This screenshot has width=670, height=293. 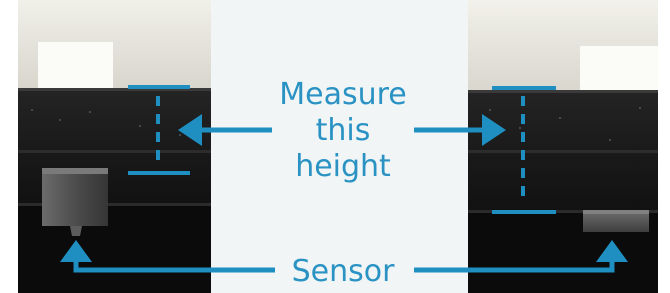 What do you see at coordinates (343, 271) in the screenshot?
I see `sensor-label: Sensor` at bounding box center [343, 271].